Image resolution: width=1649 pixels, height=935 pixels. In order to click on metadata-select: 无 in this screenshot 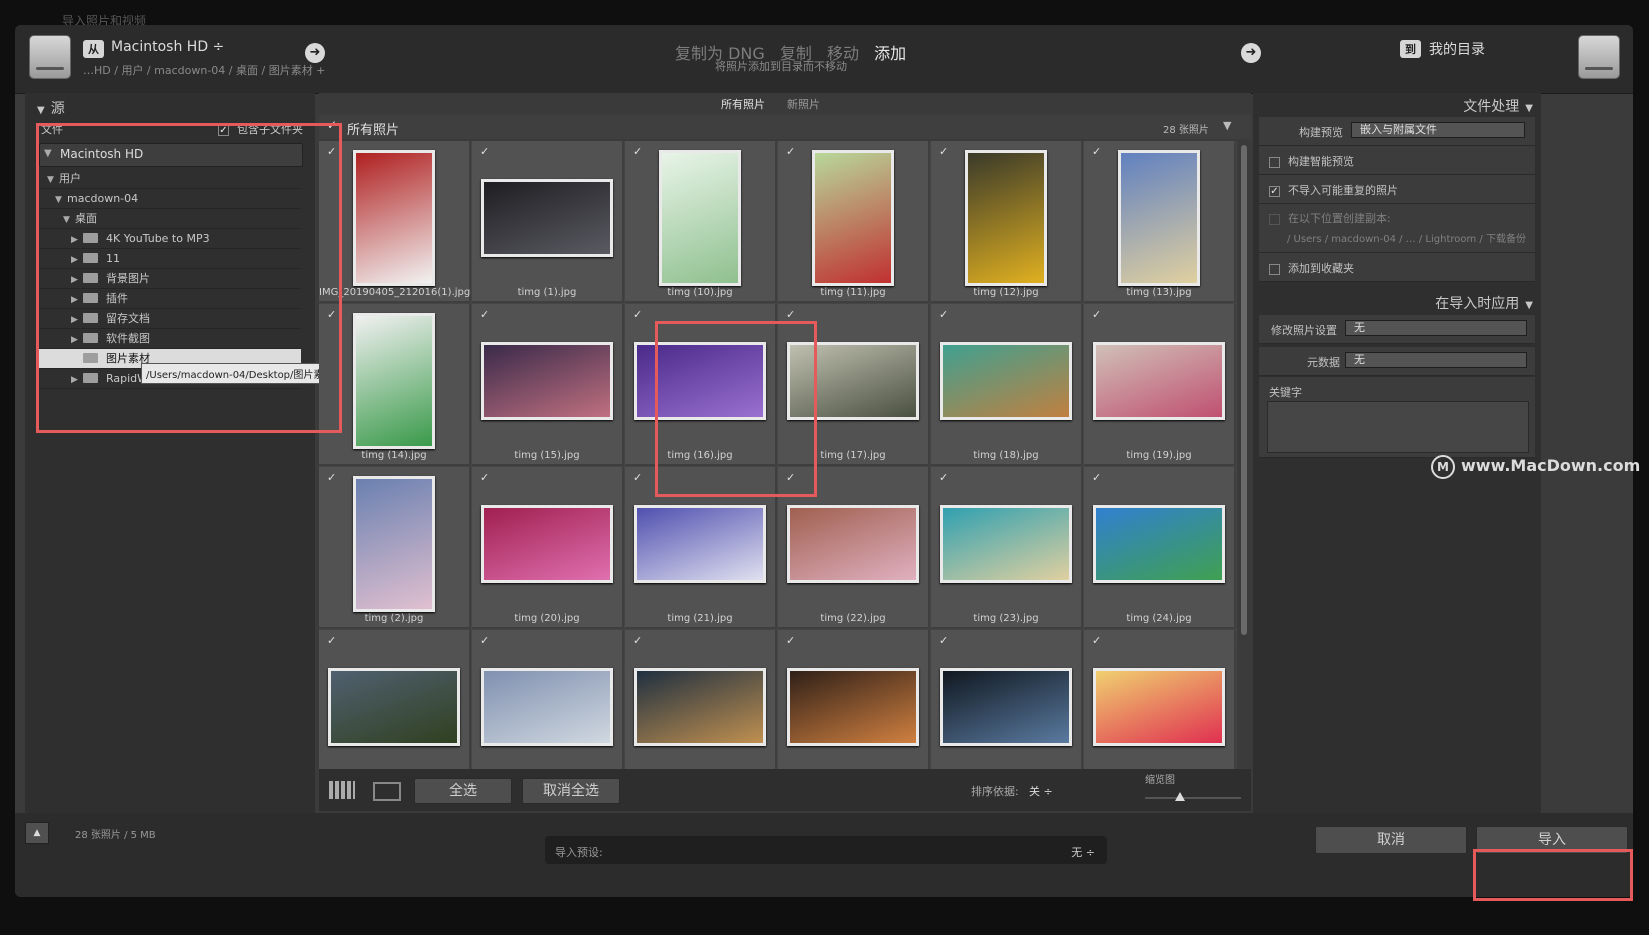, I will do `click(1436, 360)`.